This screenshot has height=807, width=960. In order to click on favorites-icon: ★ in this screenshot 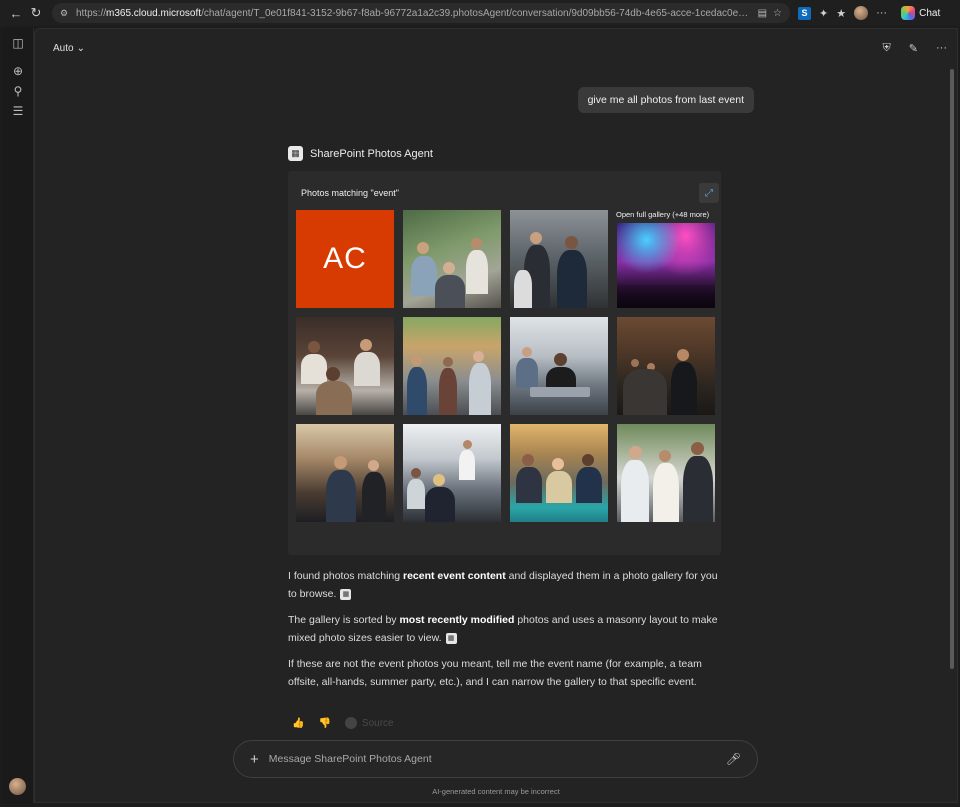, I will do `click(841, 13)`.